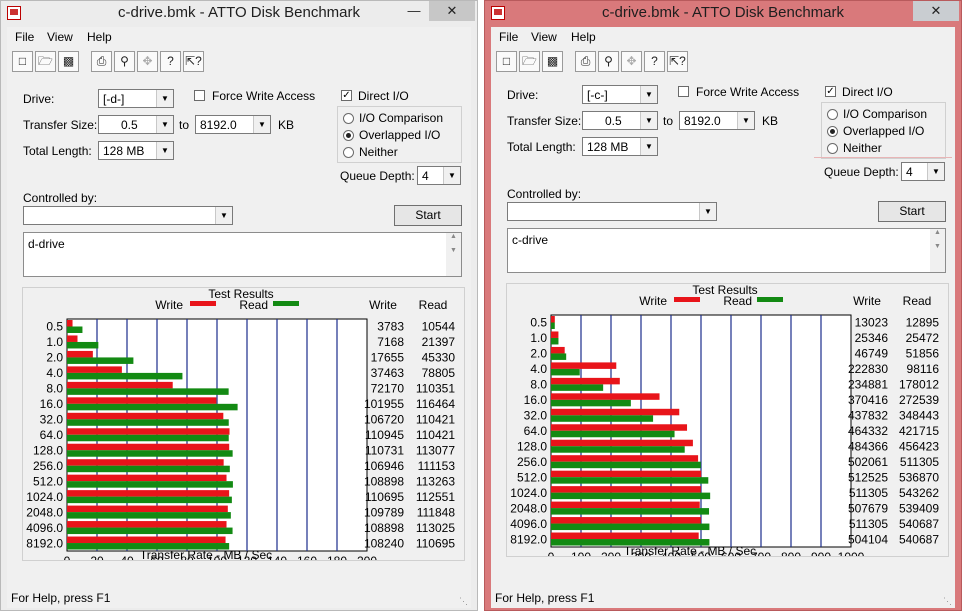 This screenshot has height=611, width=962. Describe the element at coordinates (184, 125) in the screenshot. I see `to-label: to` at that location.